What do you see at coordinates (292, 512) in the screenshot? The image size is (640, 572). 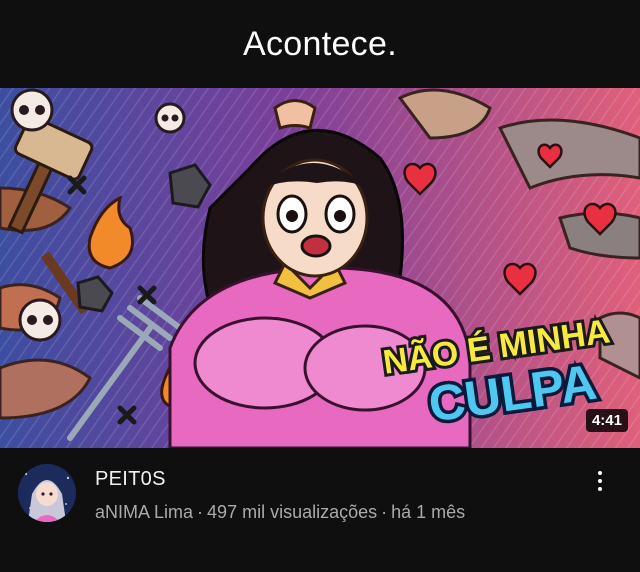 I see `view-count: 497 mil visualizações` at bounding box center [292, 512].